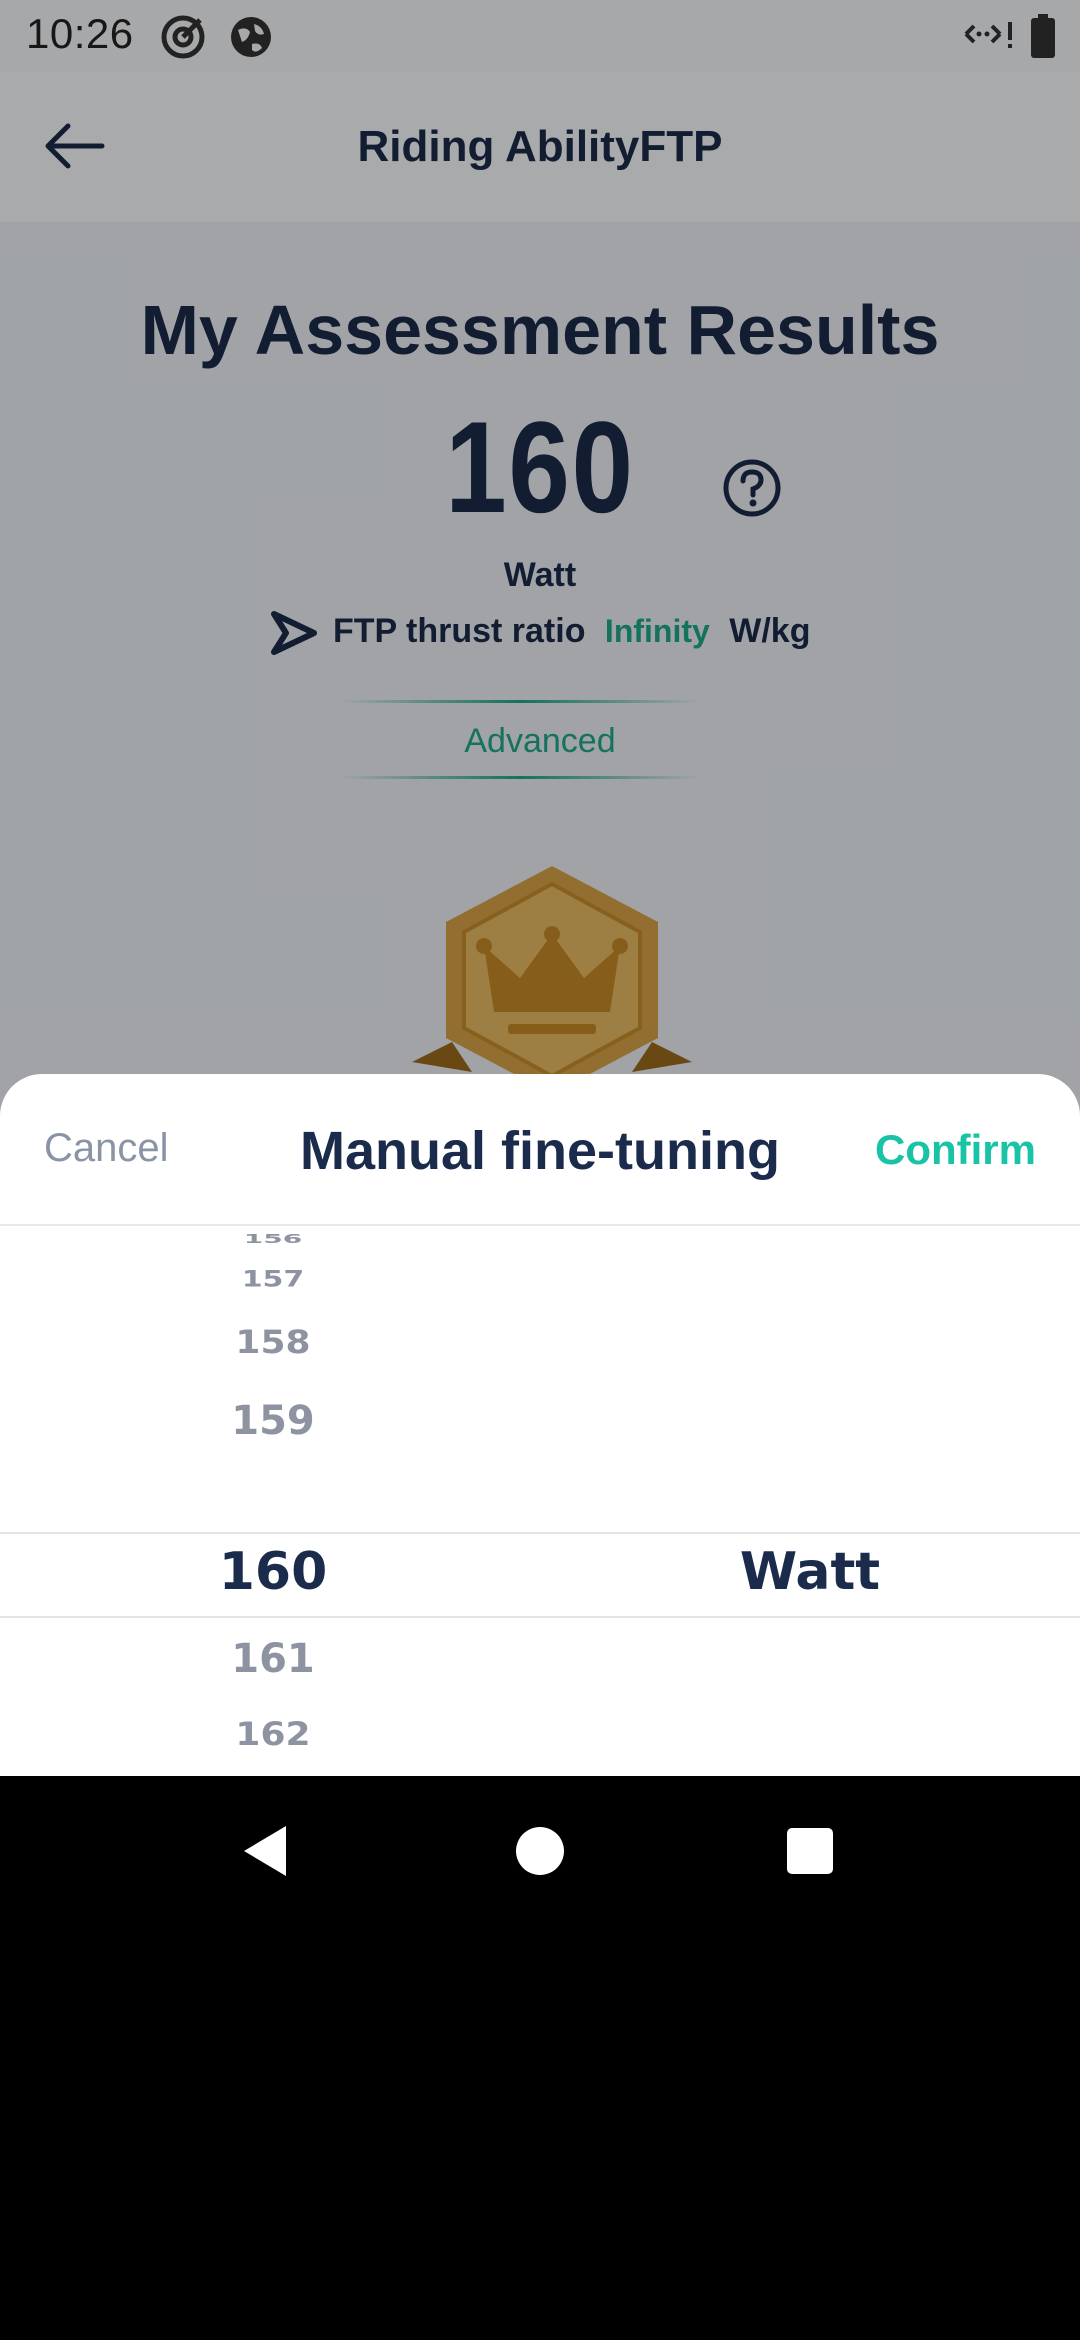 The width and height of the screenshot is (1080, 2340). What do you see at coordinates (810, 1572) in the screenshot?
I see `picker-unit: Watt` at bounding box center [810, 1572].